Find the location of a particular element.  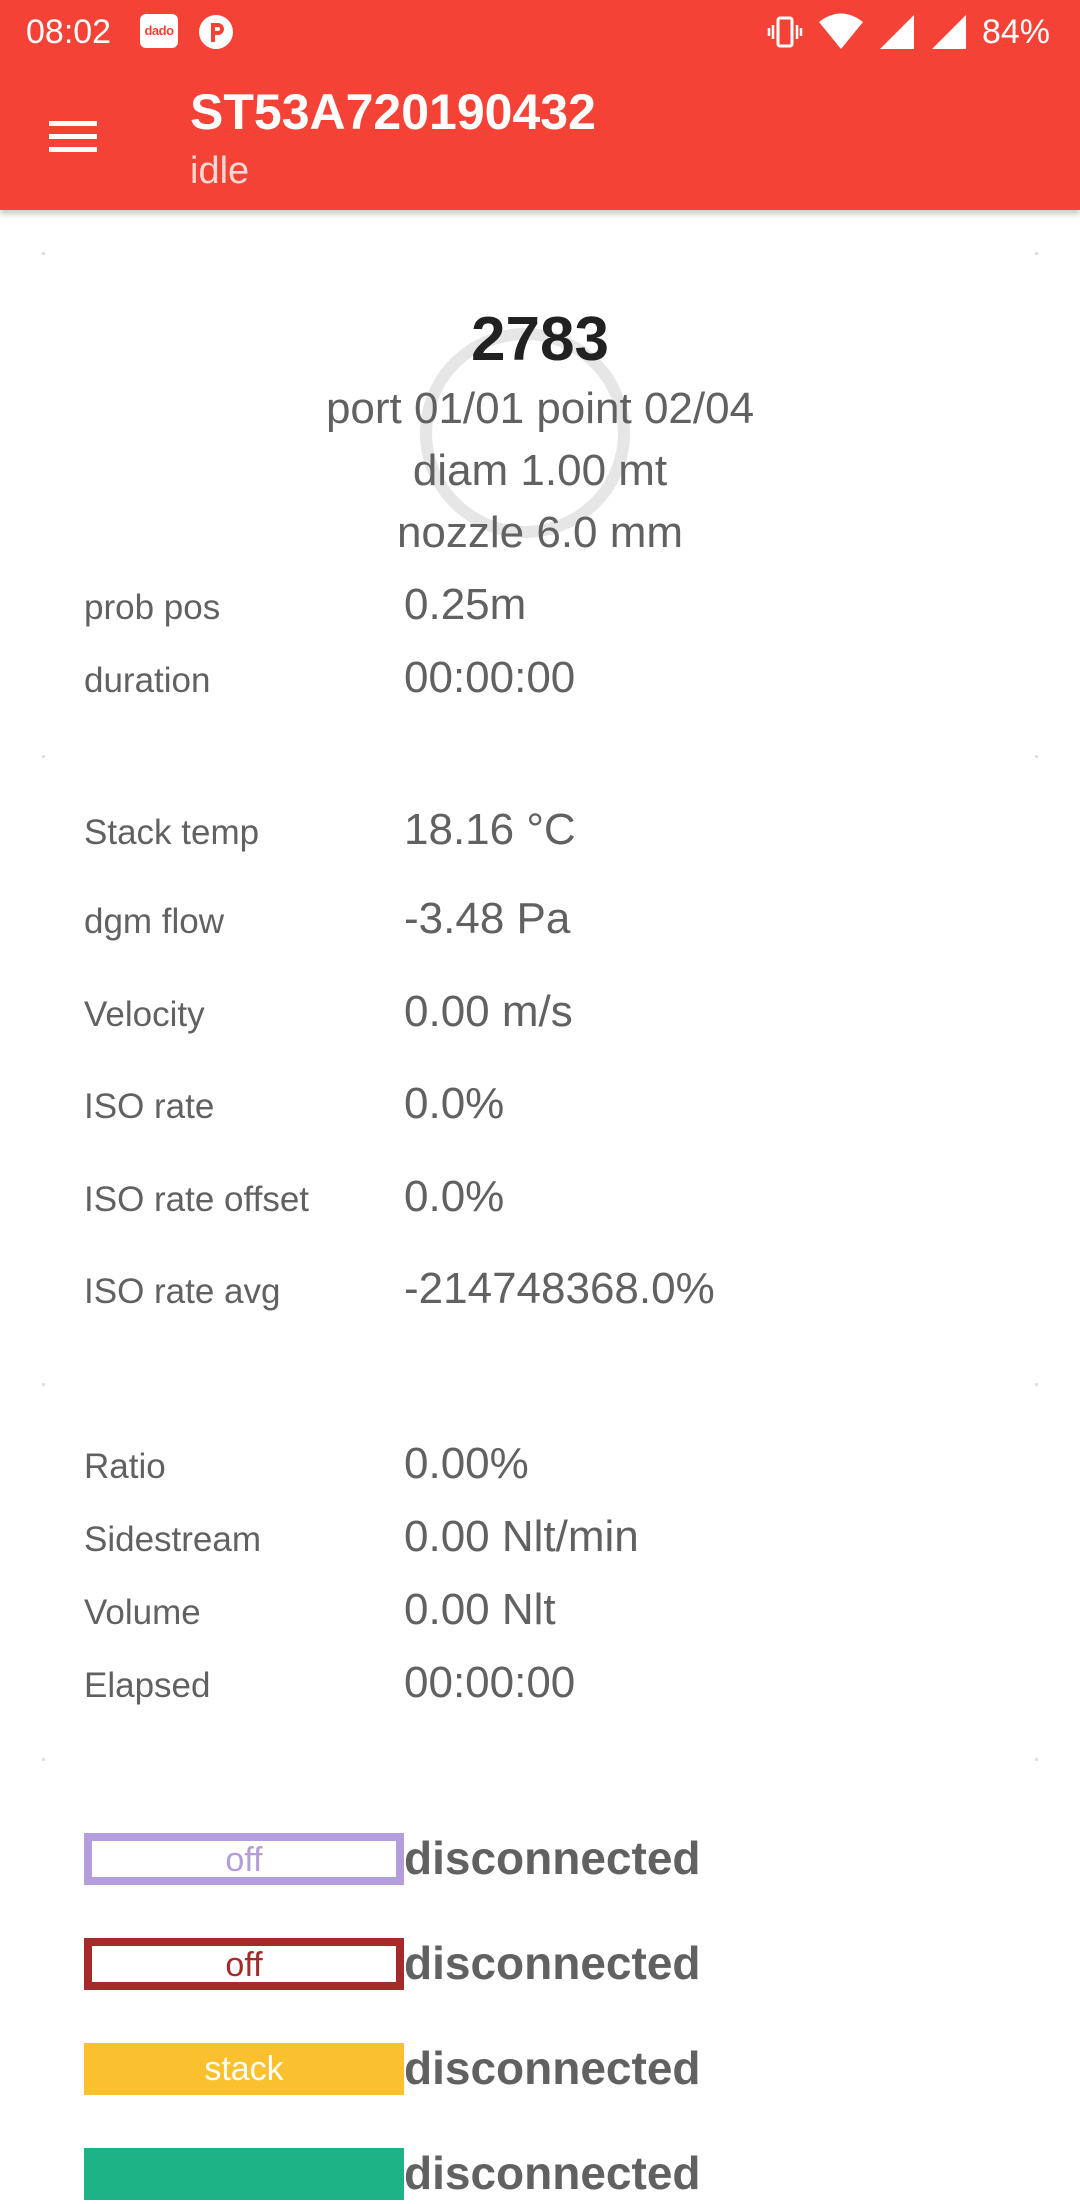

signal-icon-secondary is located at coordinates (949, 32).